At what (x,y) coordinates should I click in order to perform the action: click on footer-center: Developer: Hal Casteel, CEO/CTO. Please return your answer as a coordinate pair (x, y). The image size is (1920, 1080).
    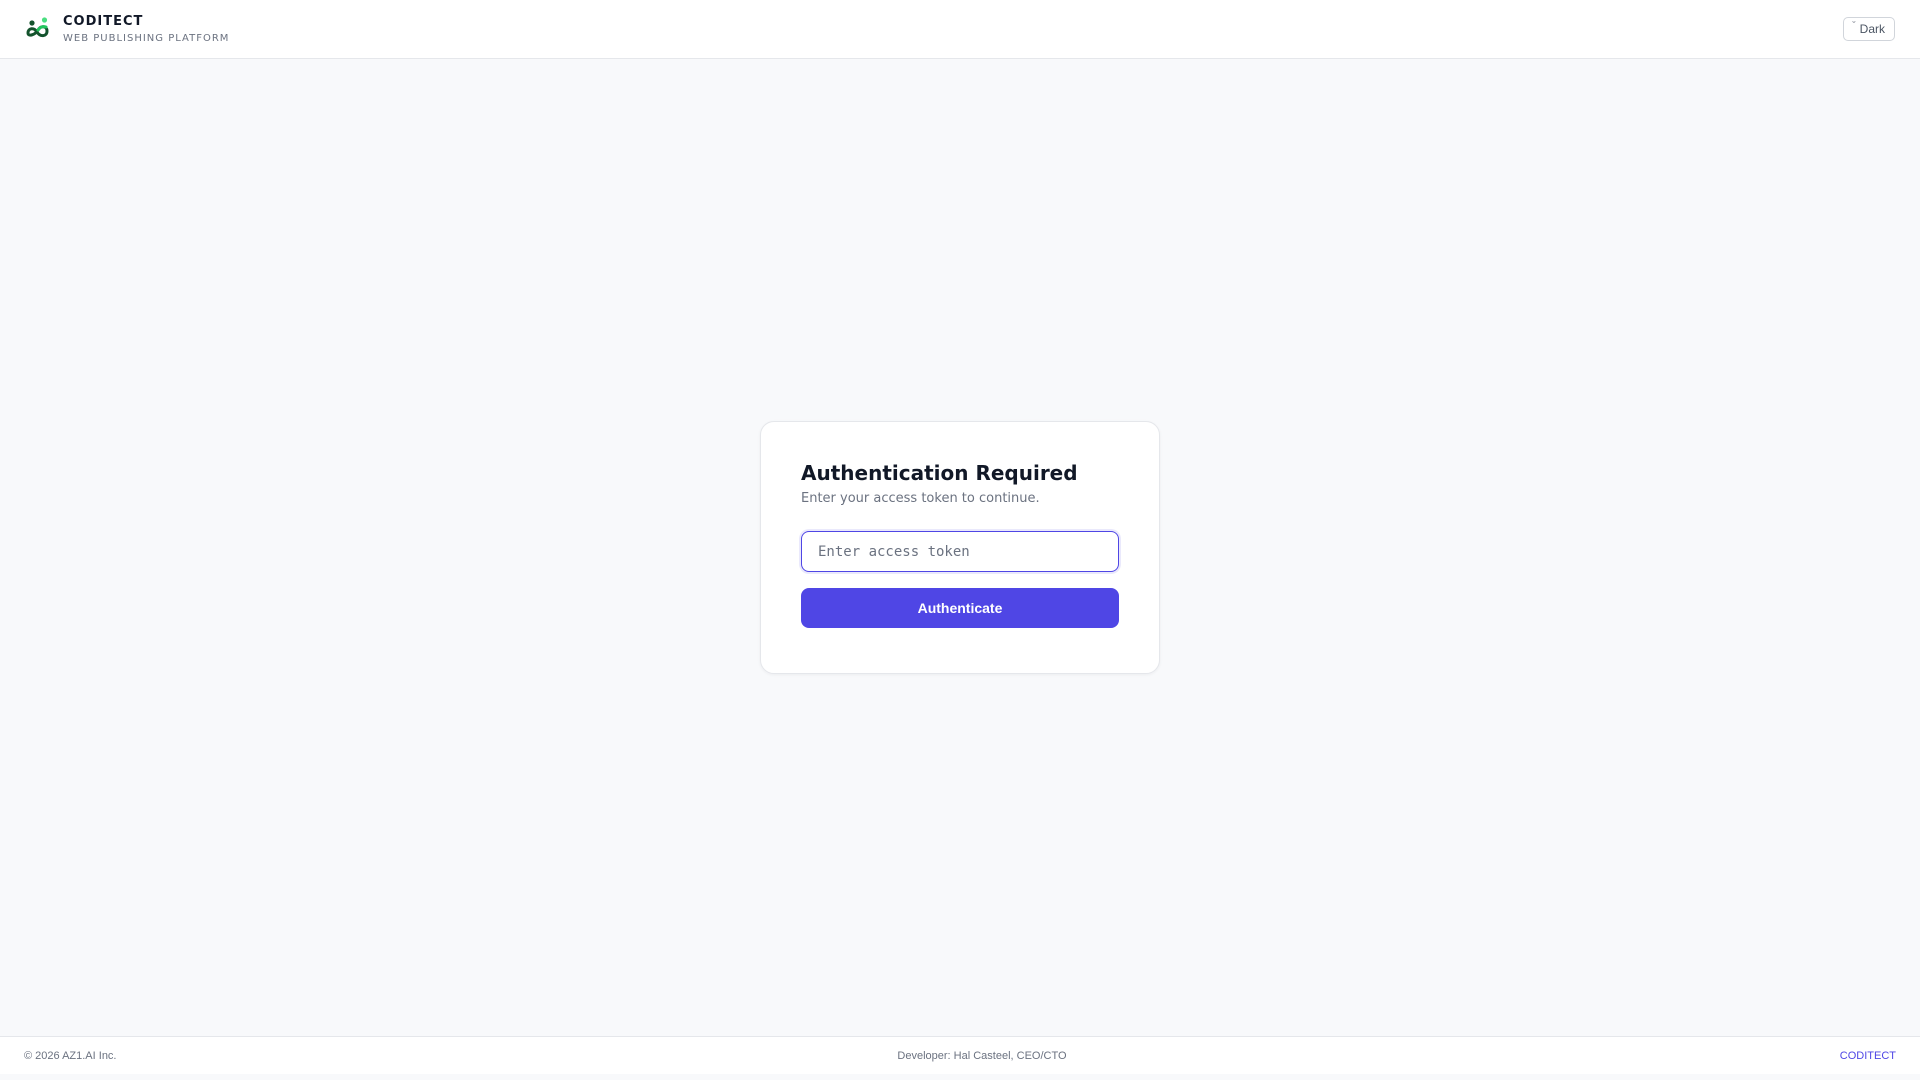
    Looking at the image, I should click on (960, 1056).